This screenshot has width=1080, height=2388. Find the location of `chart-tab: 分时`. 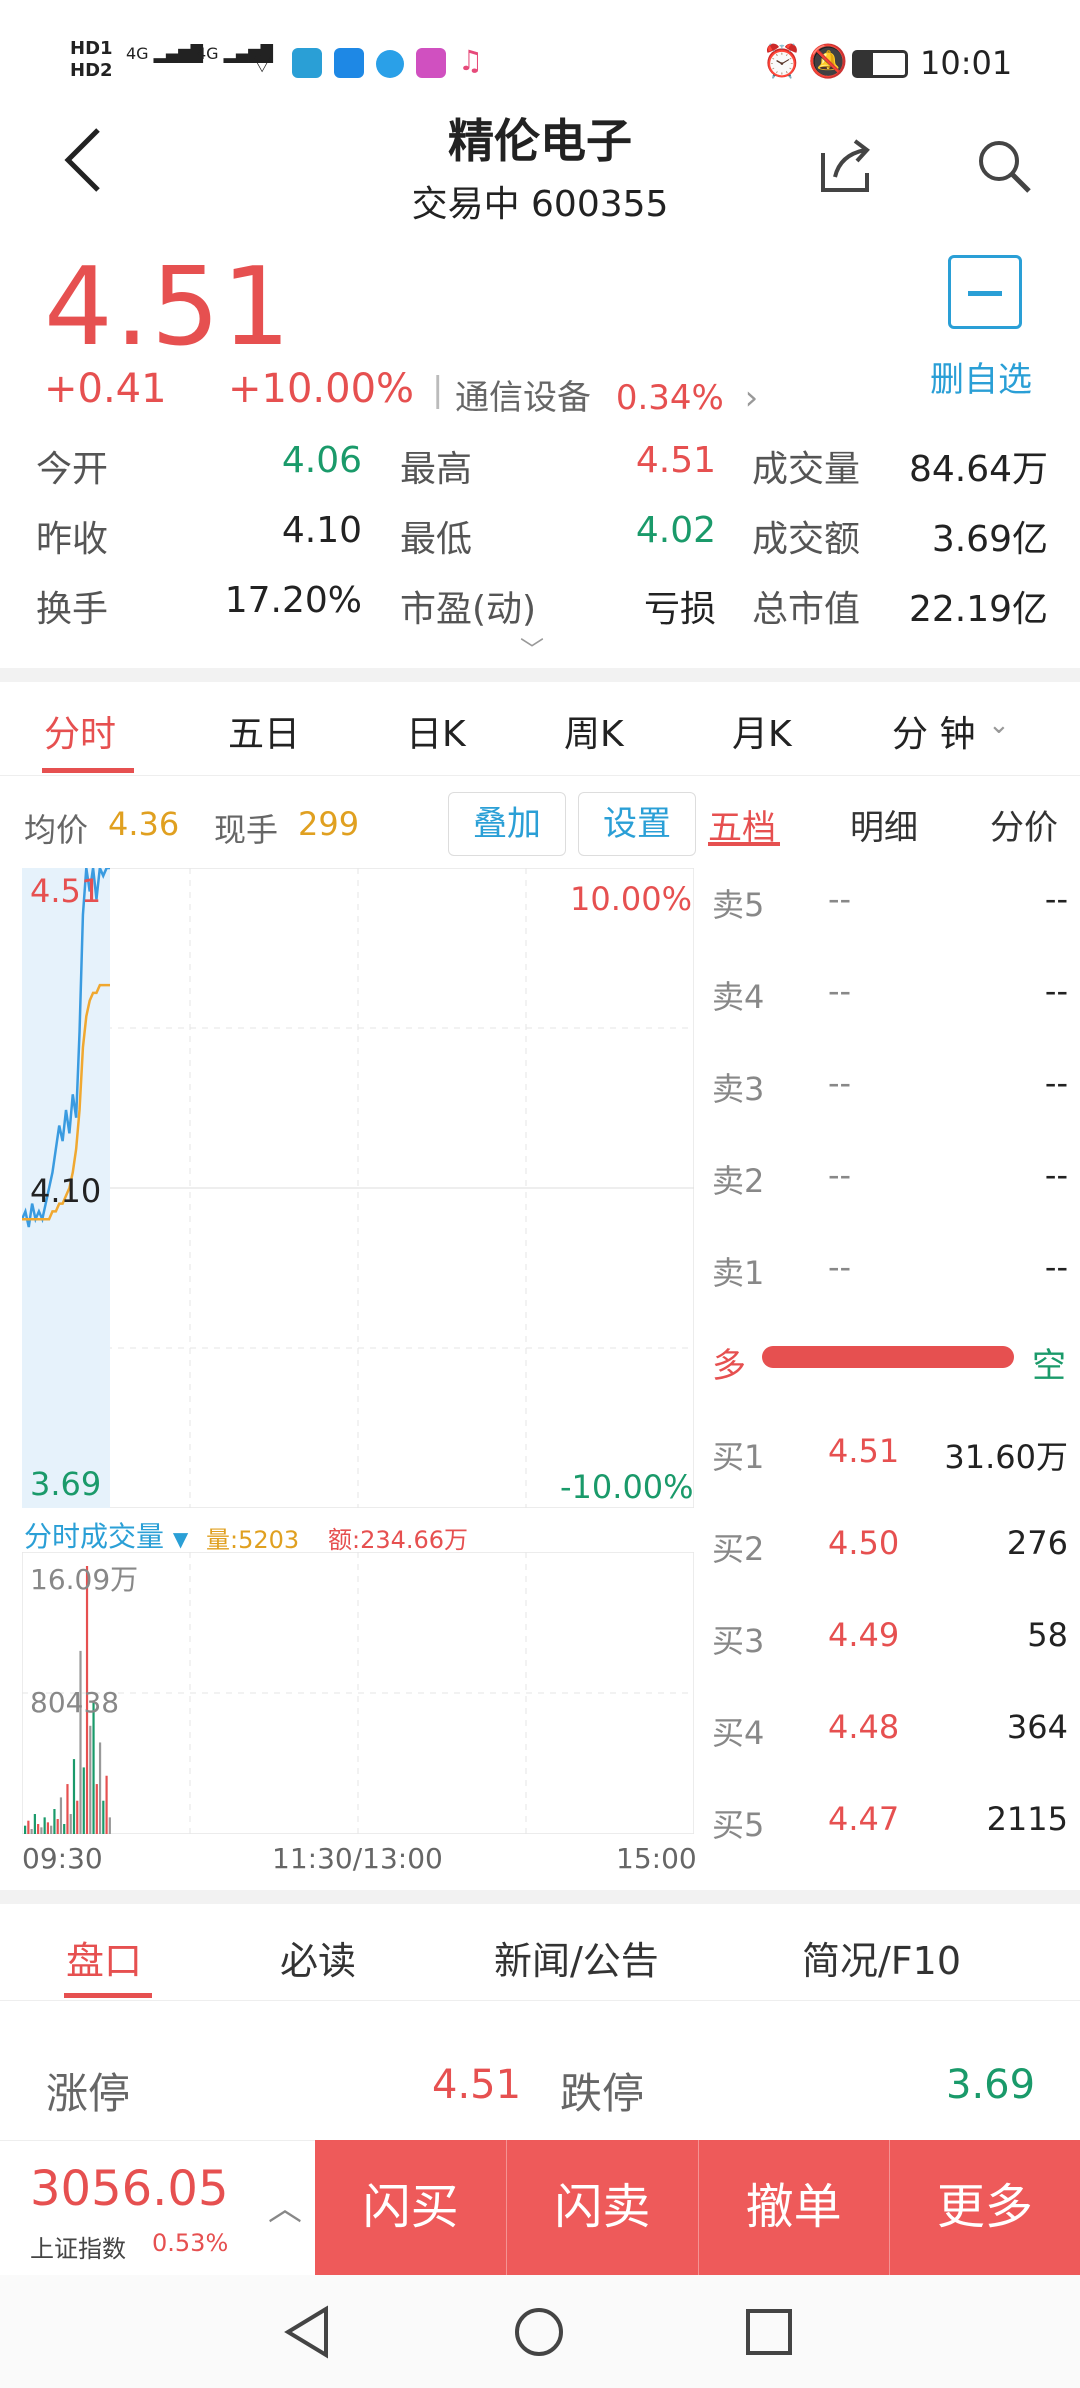

chart-tab: 分时 is located at coordinates (80, 731).